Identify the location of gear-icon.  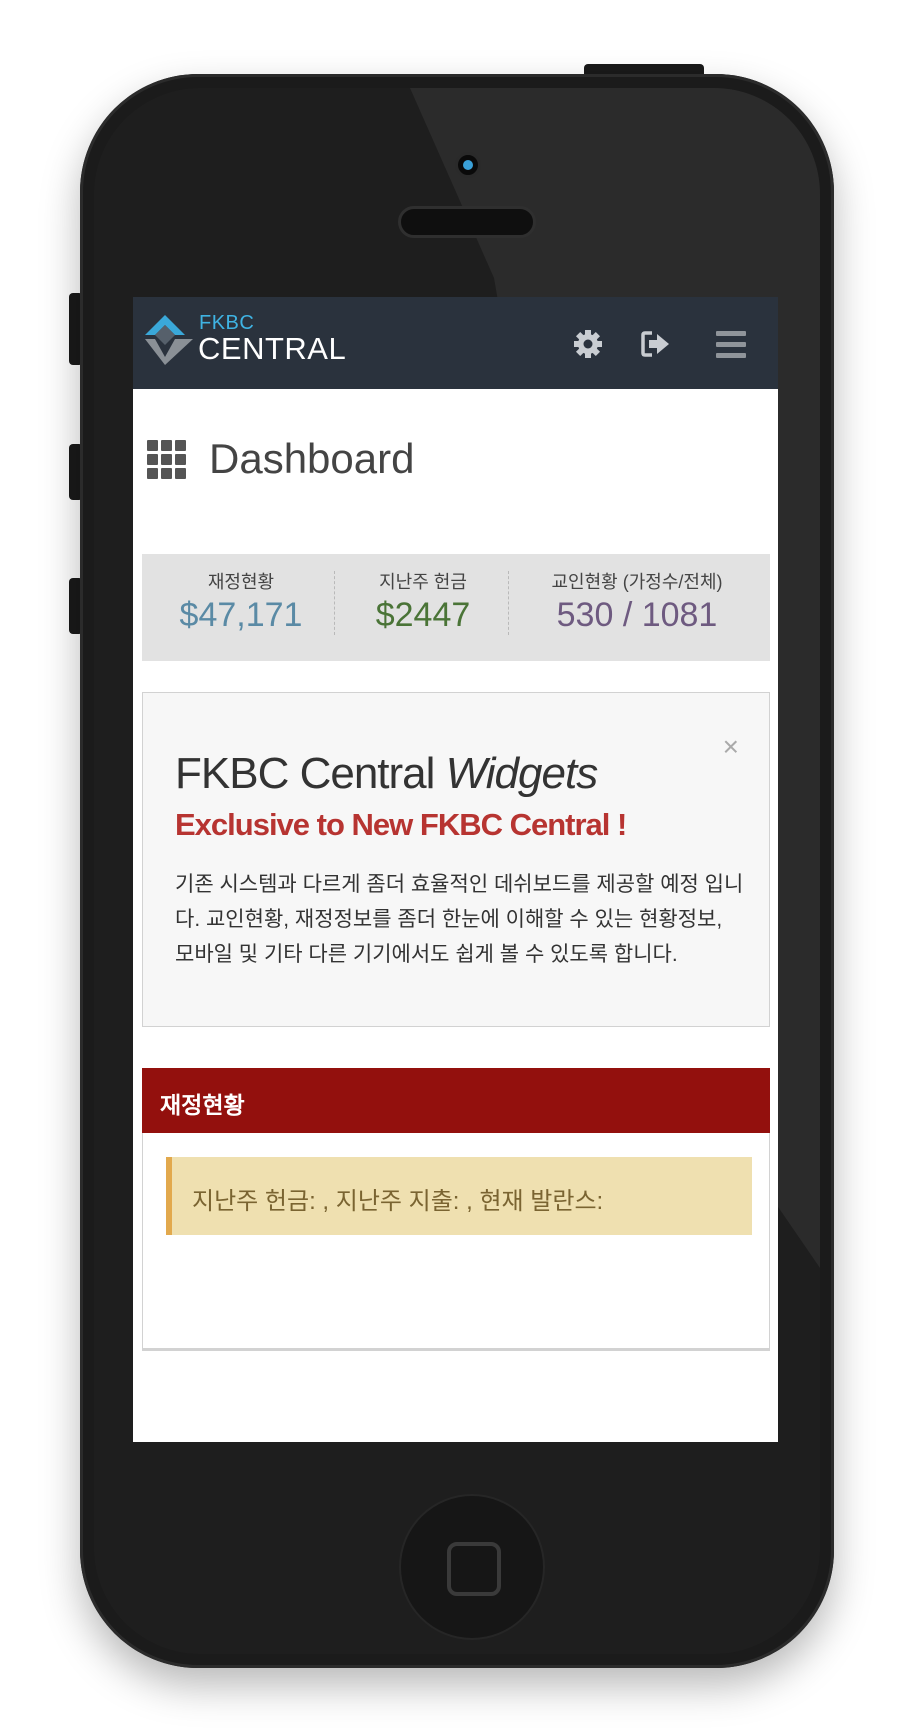
(588, 344).